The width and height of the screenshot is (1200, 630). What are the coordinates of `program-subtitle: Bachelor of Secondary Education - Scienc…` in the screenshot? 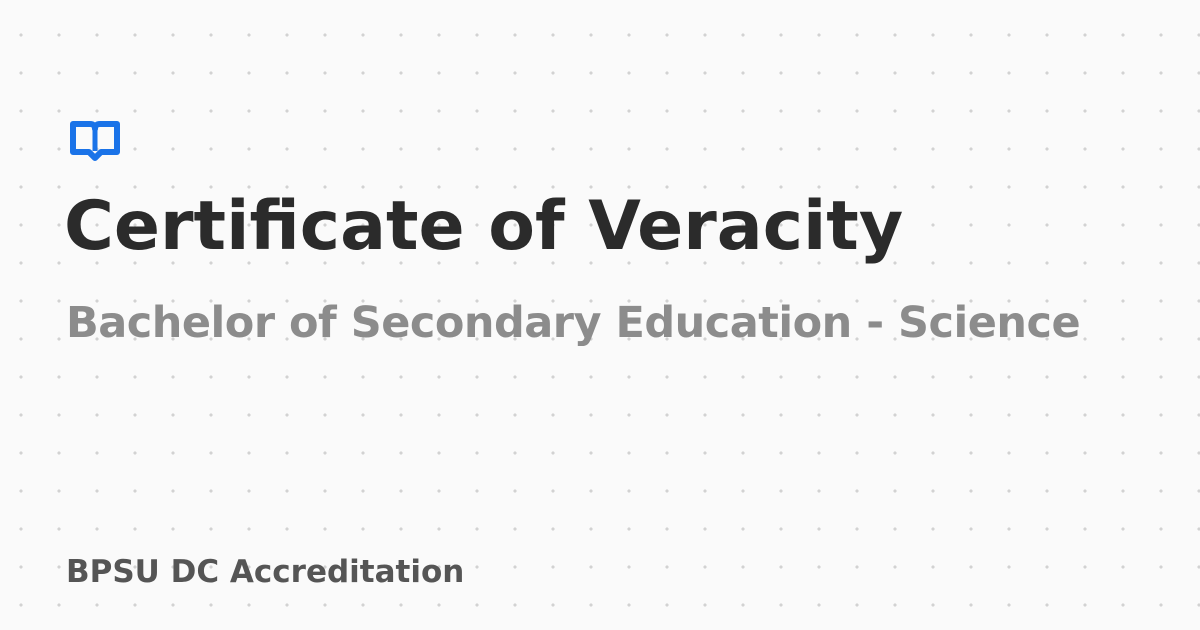 It's located at (573, 323).